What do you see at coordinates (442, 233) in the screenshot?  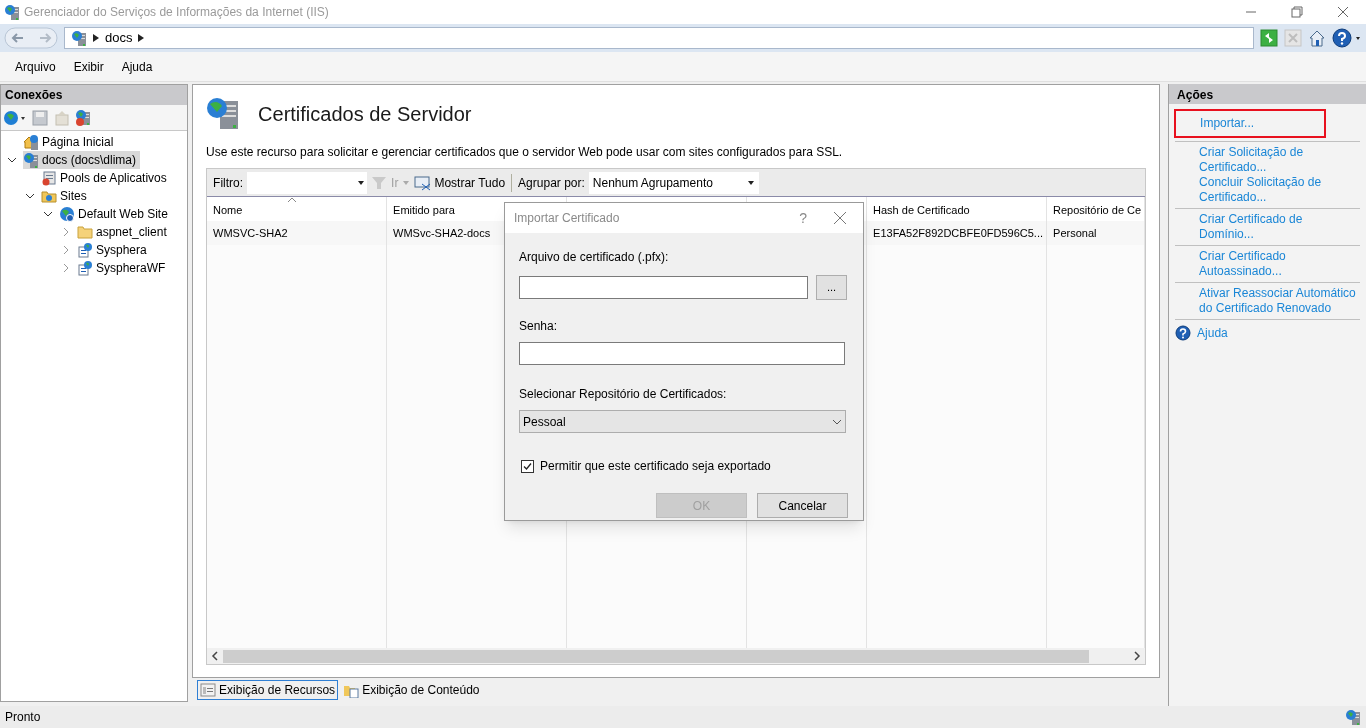 I see `table-cell-text: WMSvc-SHA2-docs` at bounding box center [442, 233].